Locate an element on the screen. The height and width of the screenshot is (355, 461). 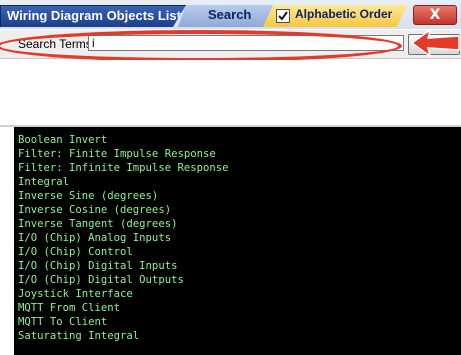
highlight-ellipse is located at coordinates (201, 46).